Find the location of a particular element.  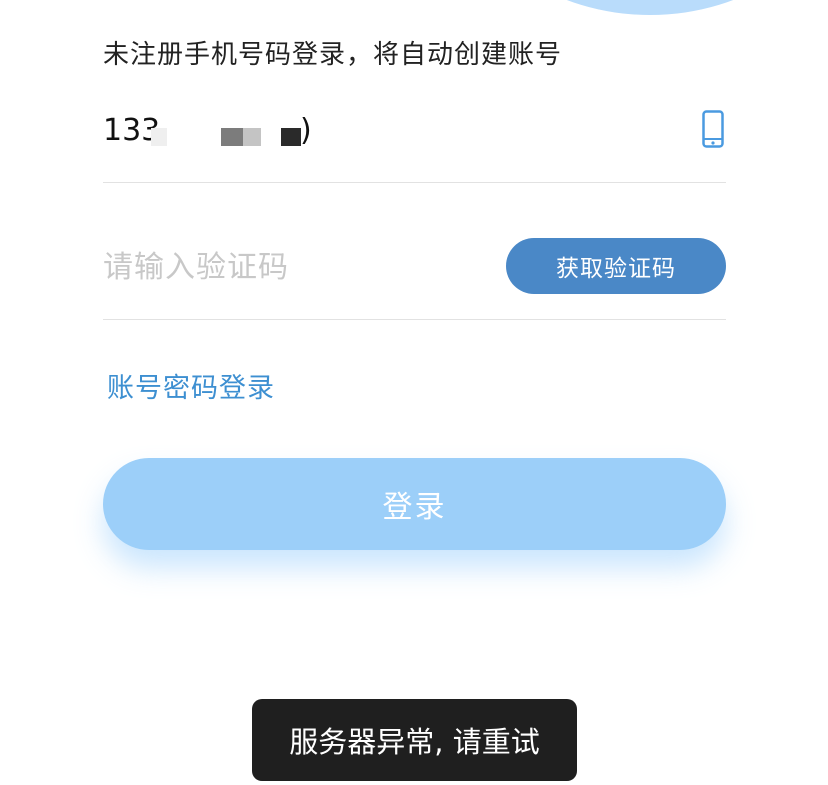

mobile-phone-icon is located at coordinates (713, 129).